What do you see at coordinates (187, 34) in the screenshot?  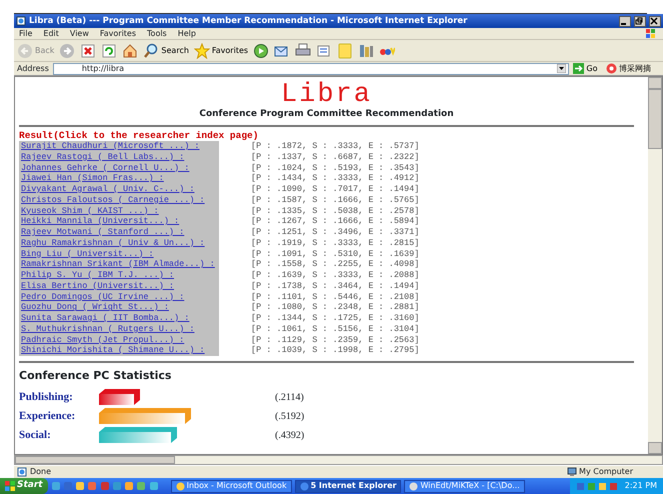 I see `menu-item: Help` at bounding box center [187, 34].